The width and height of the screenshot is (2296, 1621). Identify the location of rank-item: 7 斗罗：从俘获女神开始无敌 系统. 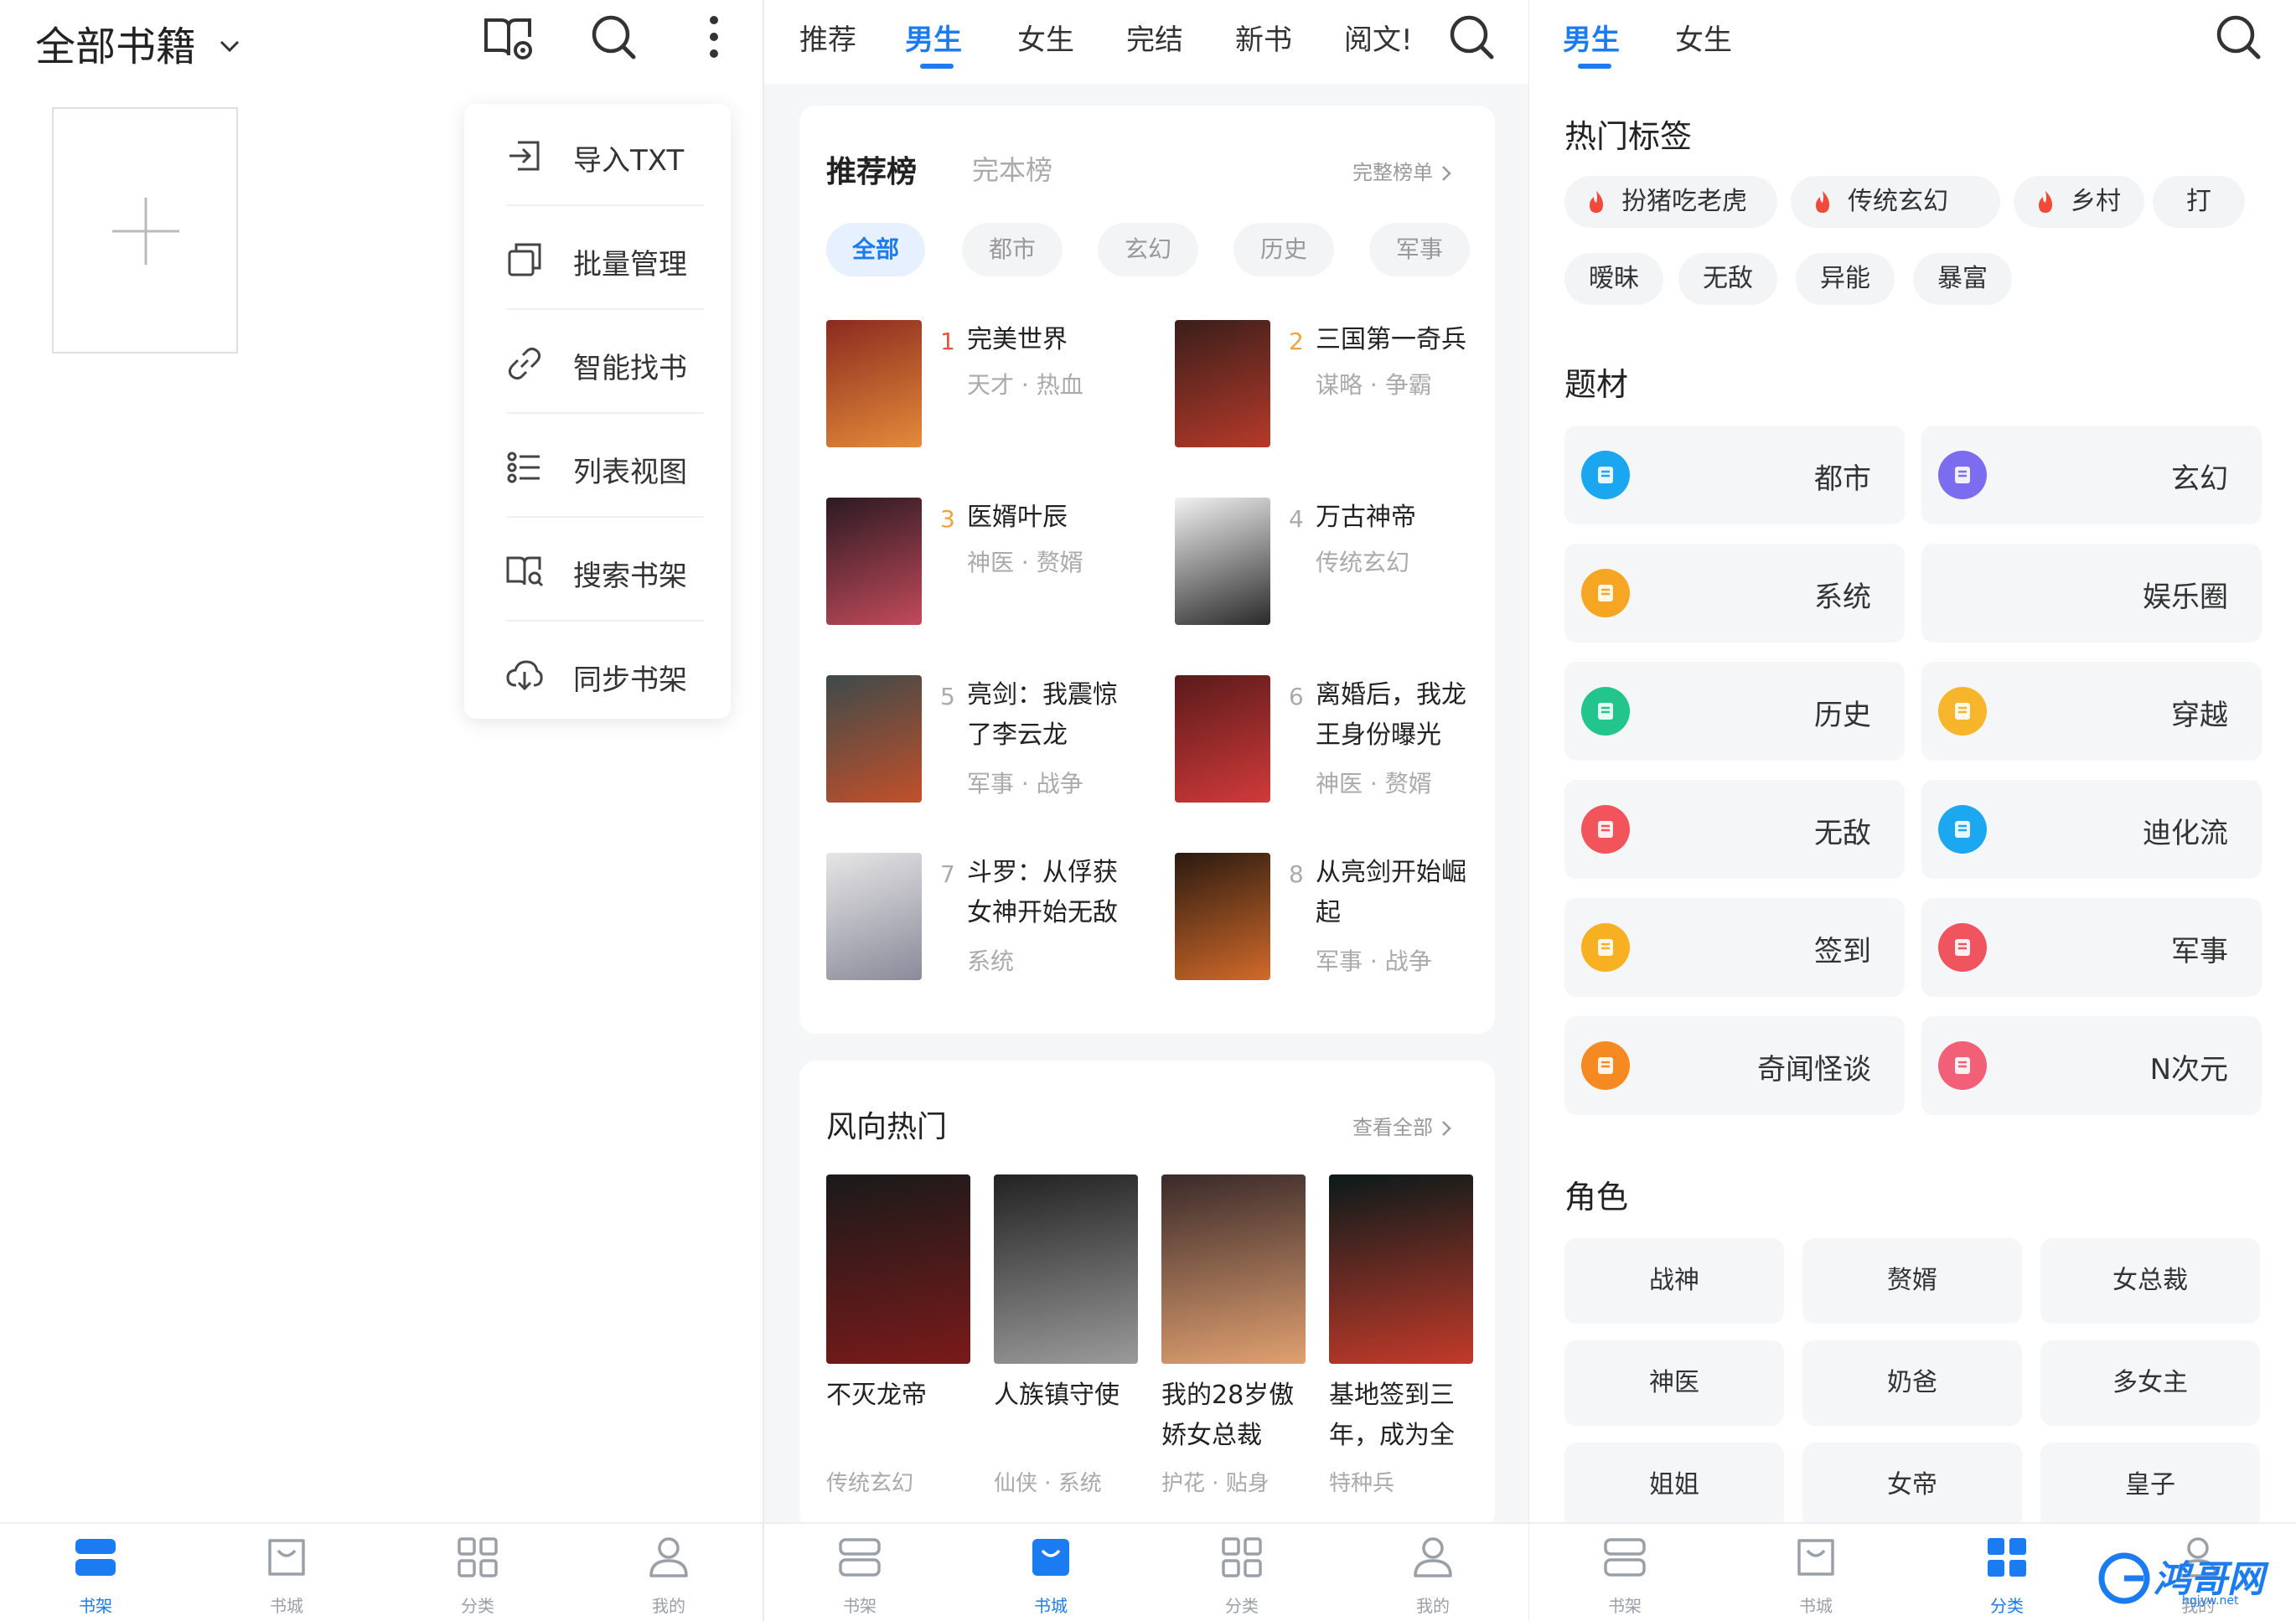
(994, 928).